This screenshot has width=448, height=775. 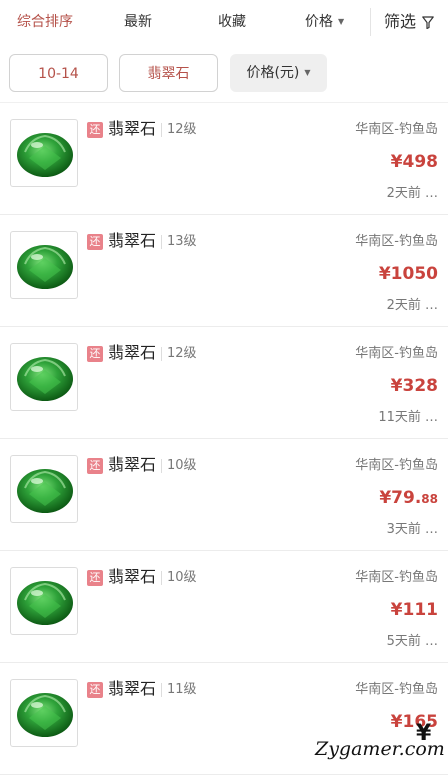 I want to click on filter-button: 筛选, so click(x=409, y=22).